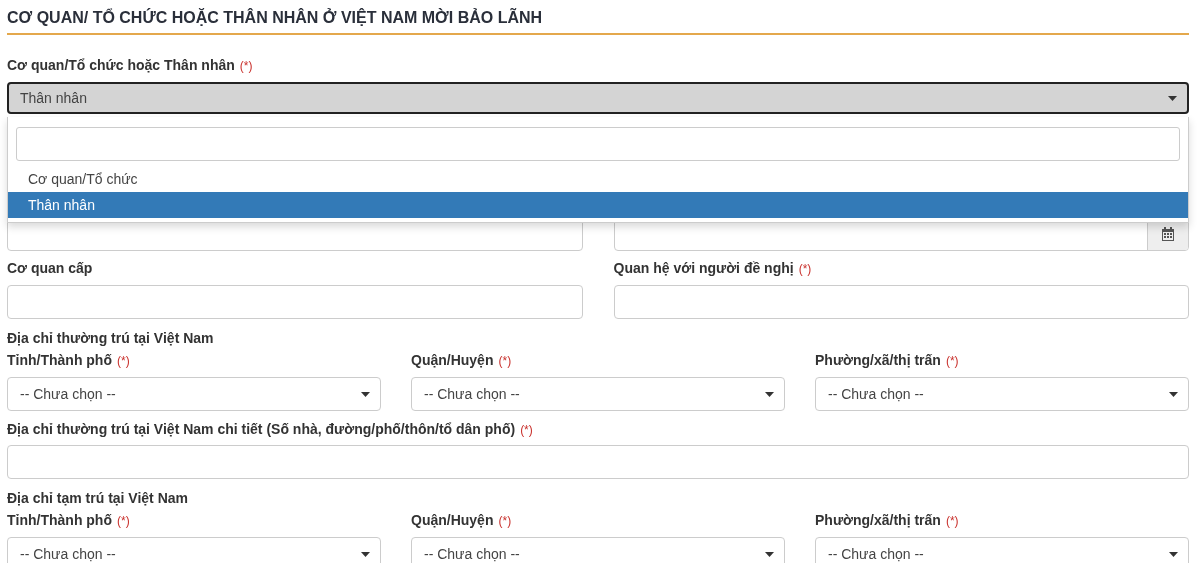  Describe the element at coordinates (97, 498) in the screenshot. I see `section-label: Địa chỉ tạm trú tại Việt Nam` at that location.